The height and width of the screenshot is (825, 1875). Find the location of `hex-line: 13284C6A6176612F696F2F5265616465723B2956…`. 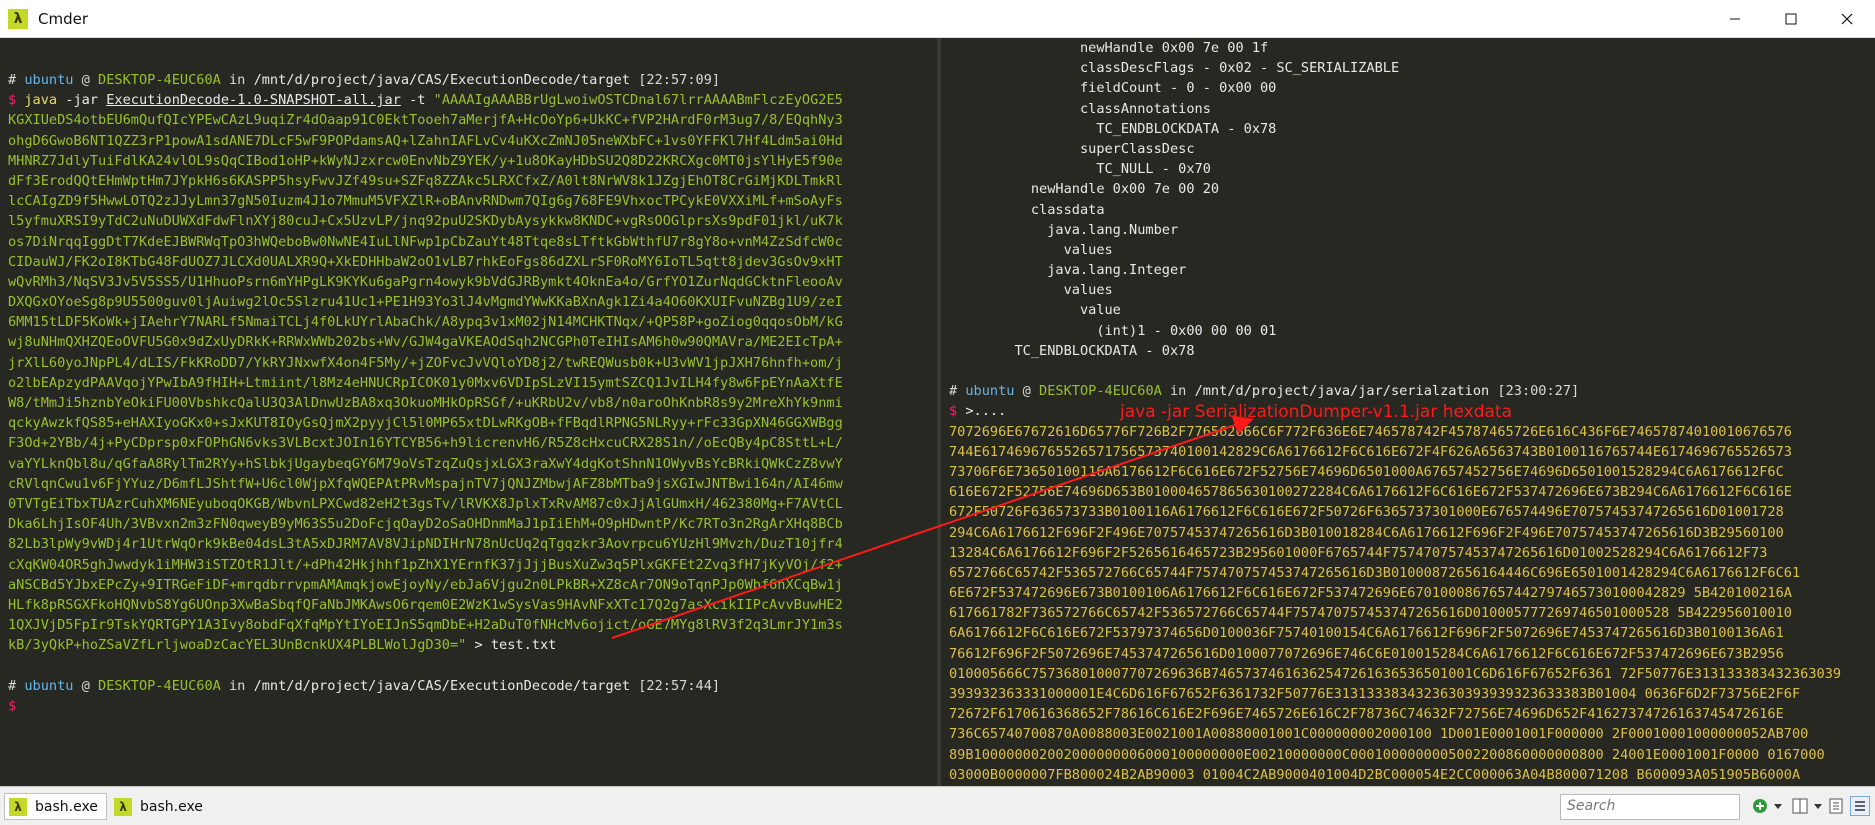

hex-line: 13284C6A6176612F696F2F5265616465723B2956… is located at coordinates (1358, 552).